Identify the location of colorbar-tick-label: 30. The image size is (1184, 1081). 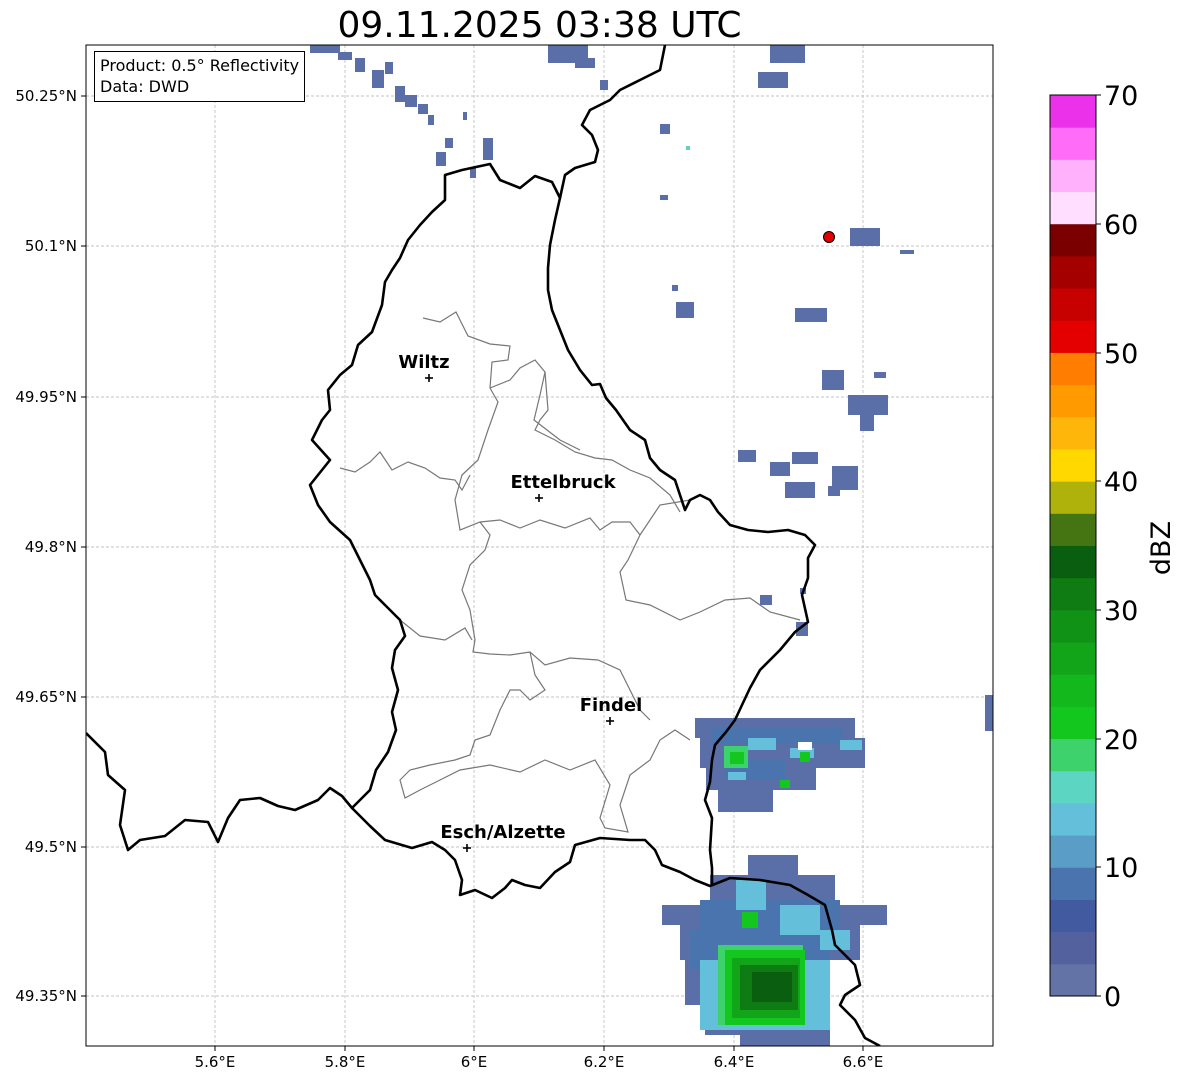
(1121, 611).